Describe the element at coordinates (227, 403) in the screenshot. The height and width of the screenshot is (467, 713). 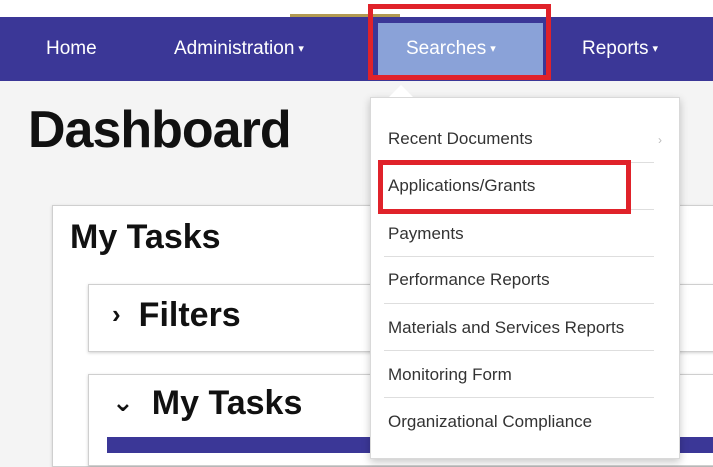
I see `my-tasks-label: My Tasks` at that location.